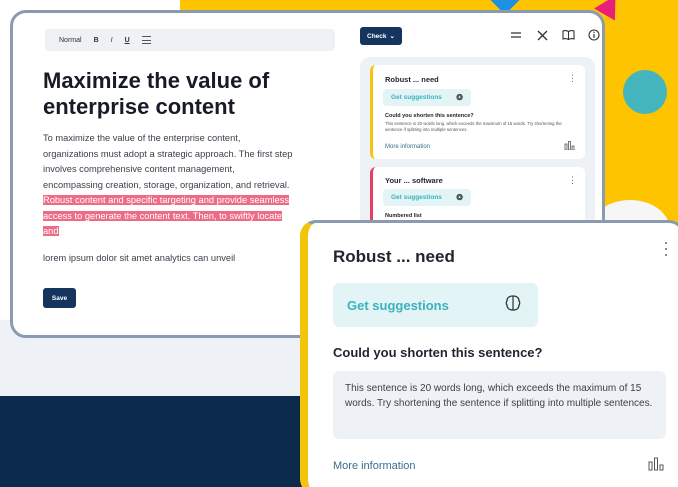  What do you see at coordinates (645, 92) in the screenshot?
I see `decorative-teal-circle` at bounding box center [645, 92].